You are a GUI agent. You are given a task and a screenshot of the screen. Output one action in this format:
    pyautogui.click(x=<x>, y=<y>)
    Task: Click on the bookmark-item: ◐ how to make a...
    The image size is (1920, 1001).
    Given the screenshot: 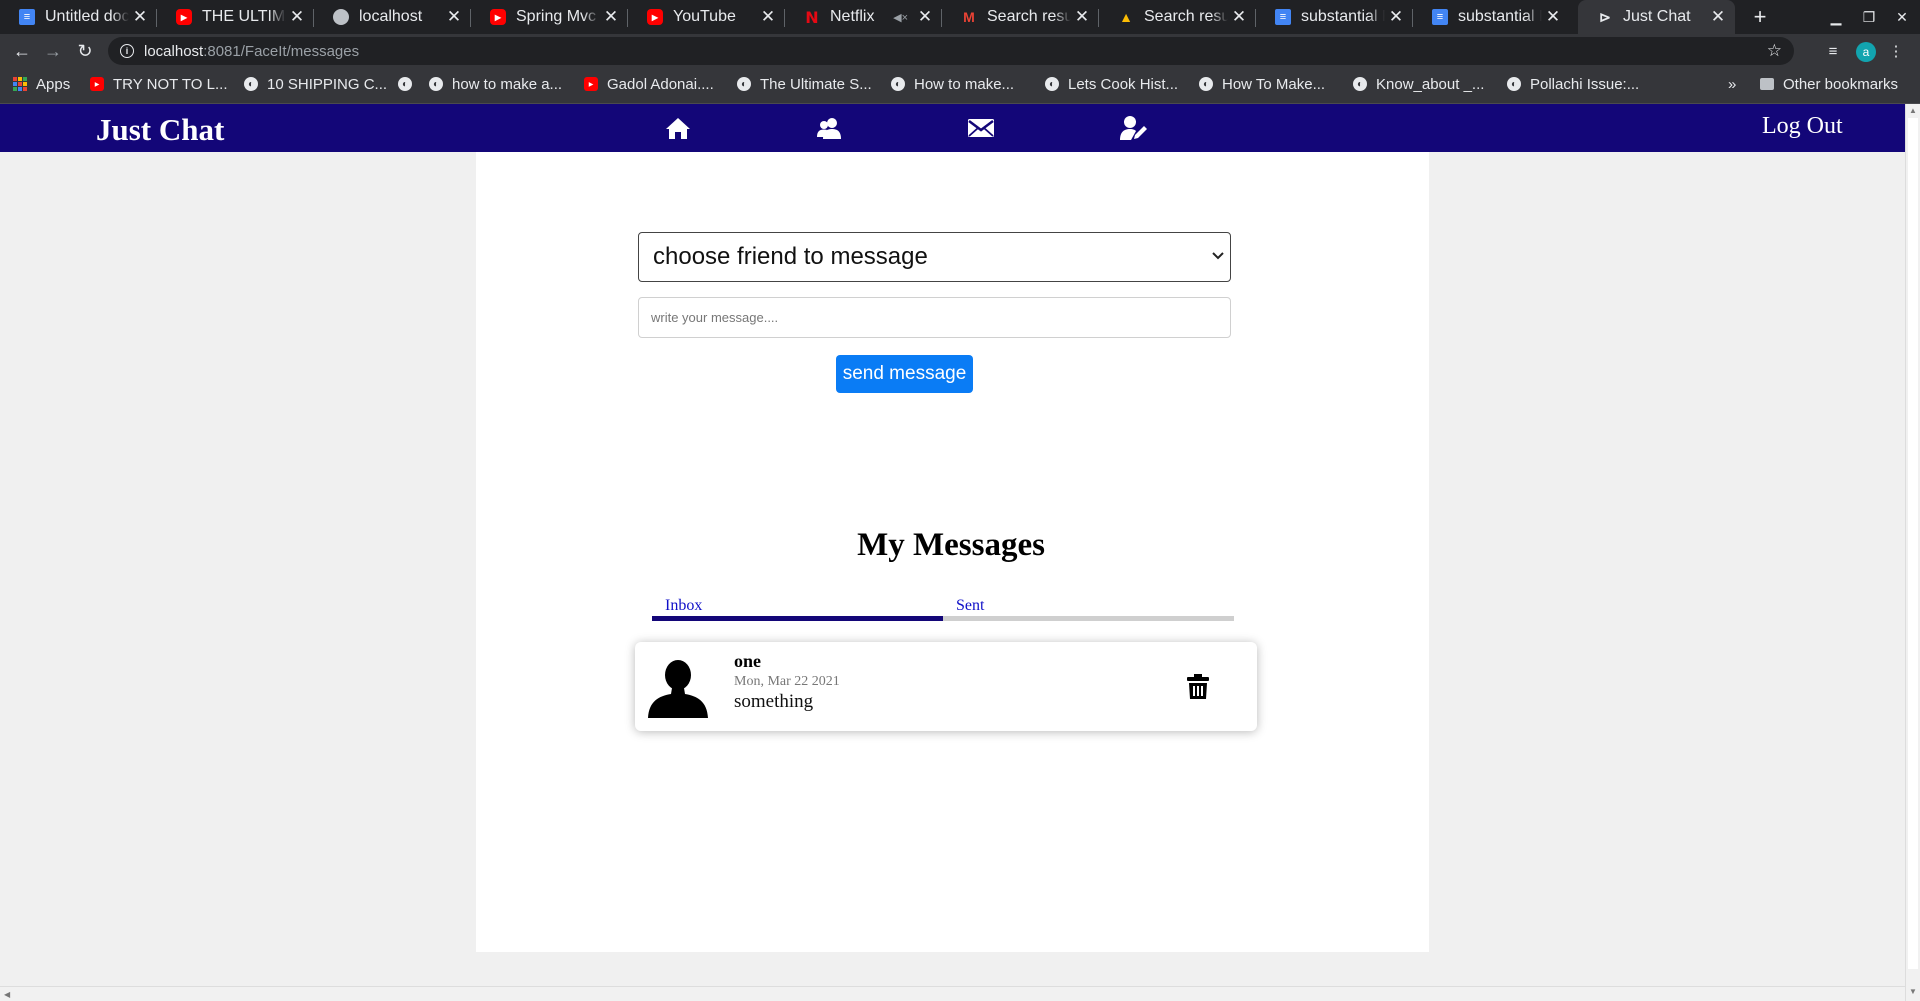 What is the action you would take?
    pyautogui.click(x=495, y=84)
    